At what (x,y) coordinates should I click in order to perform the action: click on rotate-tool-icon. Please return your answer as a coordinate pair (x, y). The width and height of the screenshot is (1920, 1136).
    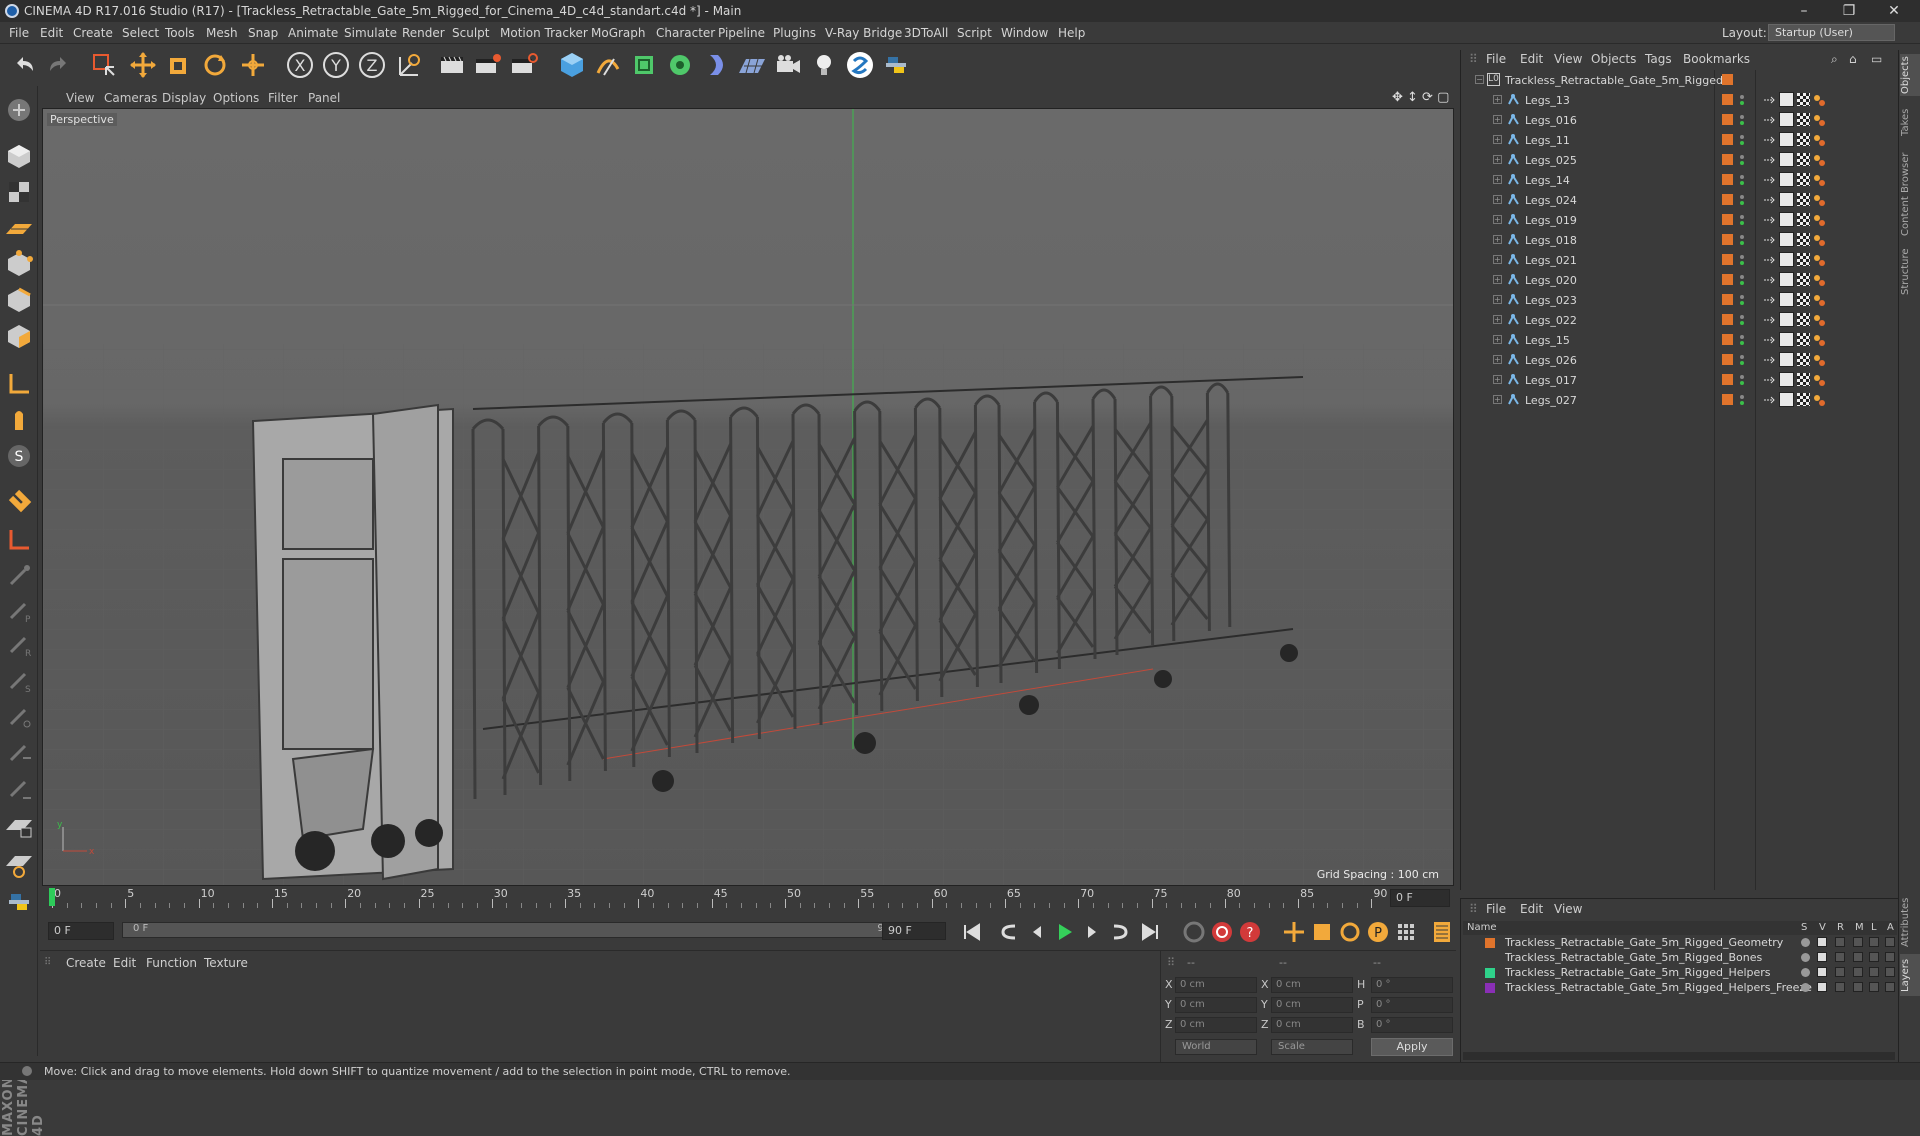
    Looking at the image, I should click on (215, 65).